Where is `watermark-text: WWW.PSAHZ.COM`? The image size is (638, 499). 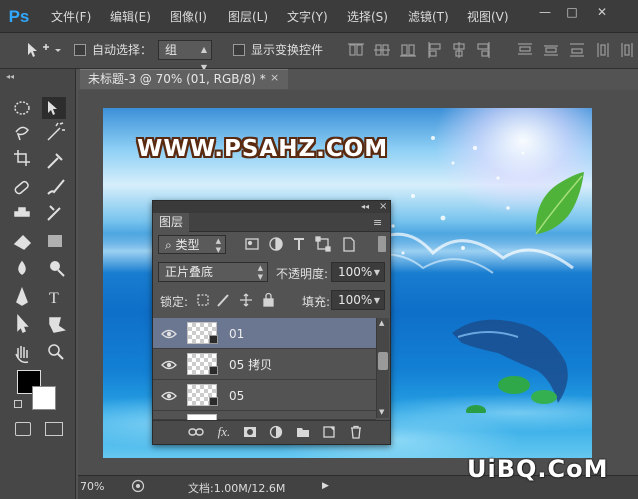
watermark-text: WWW.PSAHZ.COM is located at coordinates (263, 149).